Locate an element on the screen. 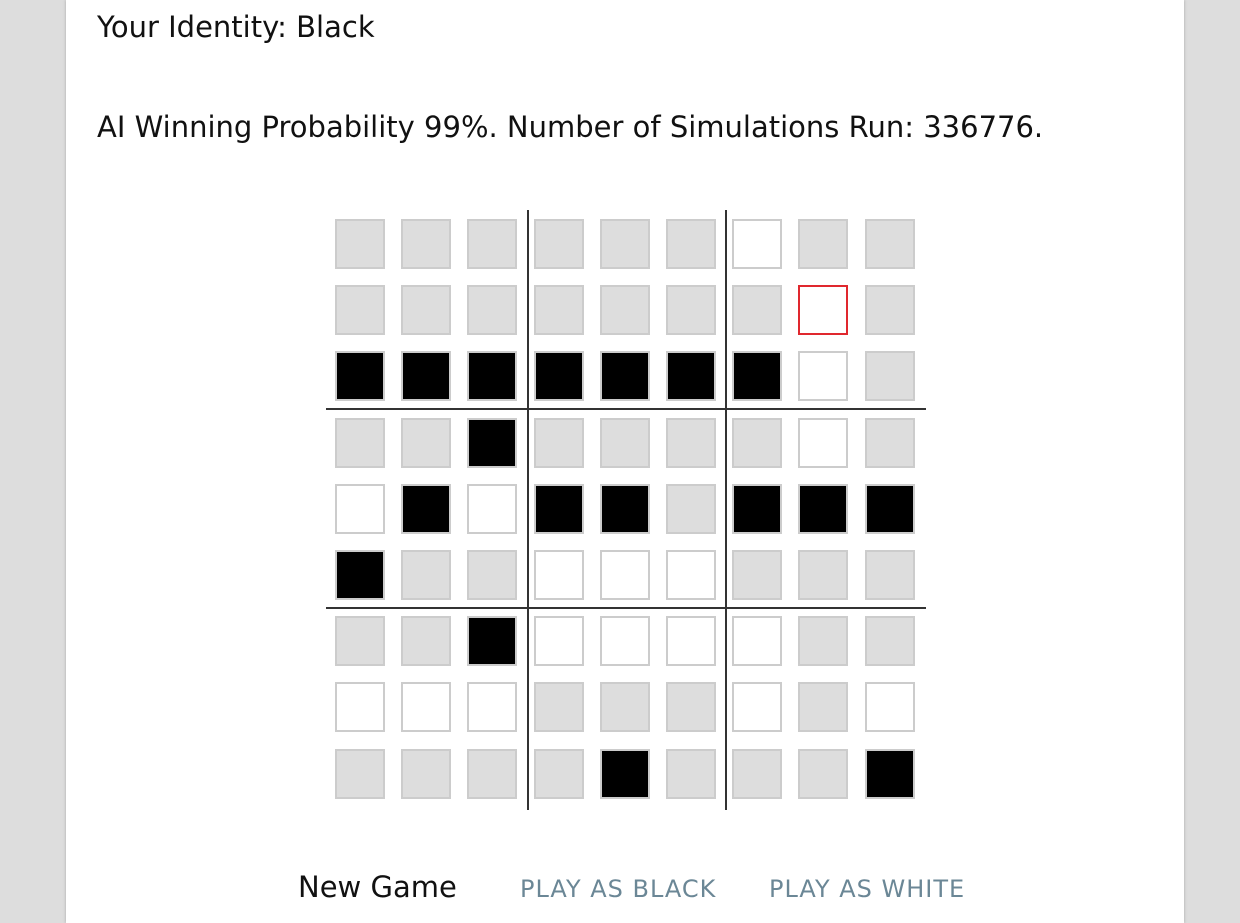 The height and width of the screenshot is (923, 1240). identity-text: Your Identity: Black is located at coordinates (236, 27).